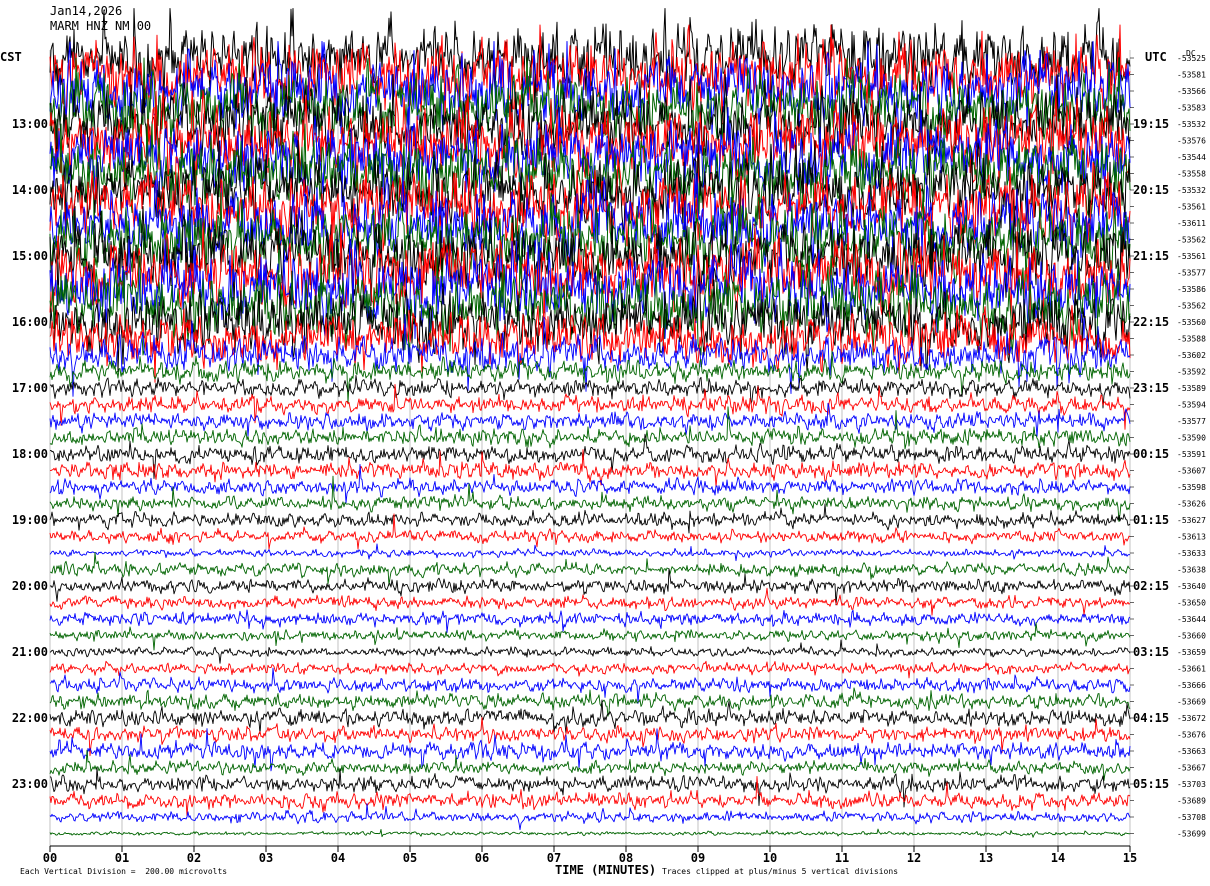  What do you see at coordinates (1191, 157) in the screenshot?
I see `dc-offset-label: -53544` at bounding box center [1191, 157].